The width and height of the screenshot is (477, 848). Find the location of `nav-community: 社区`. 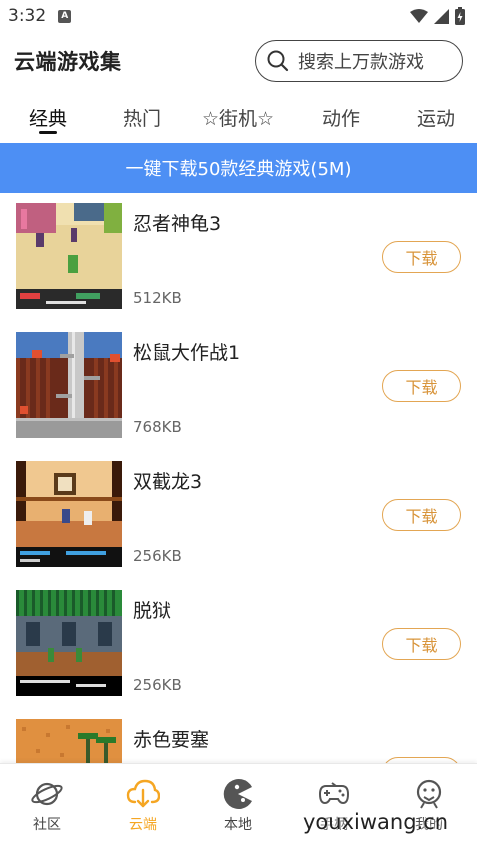

nav-community: 社区 is located at coordinates (47, 806).